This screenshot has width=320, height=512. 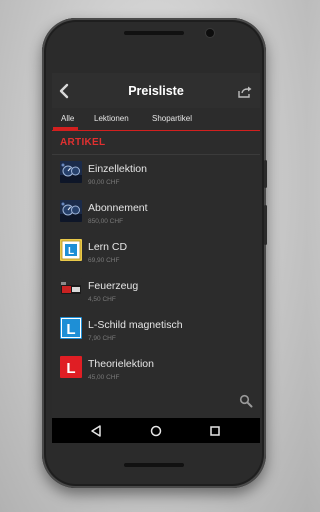 I want to click on item-price: 4,50 CHF, so click(x=102, y=299).